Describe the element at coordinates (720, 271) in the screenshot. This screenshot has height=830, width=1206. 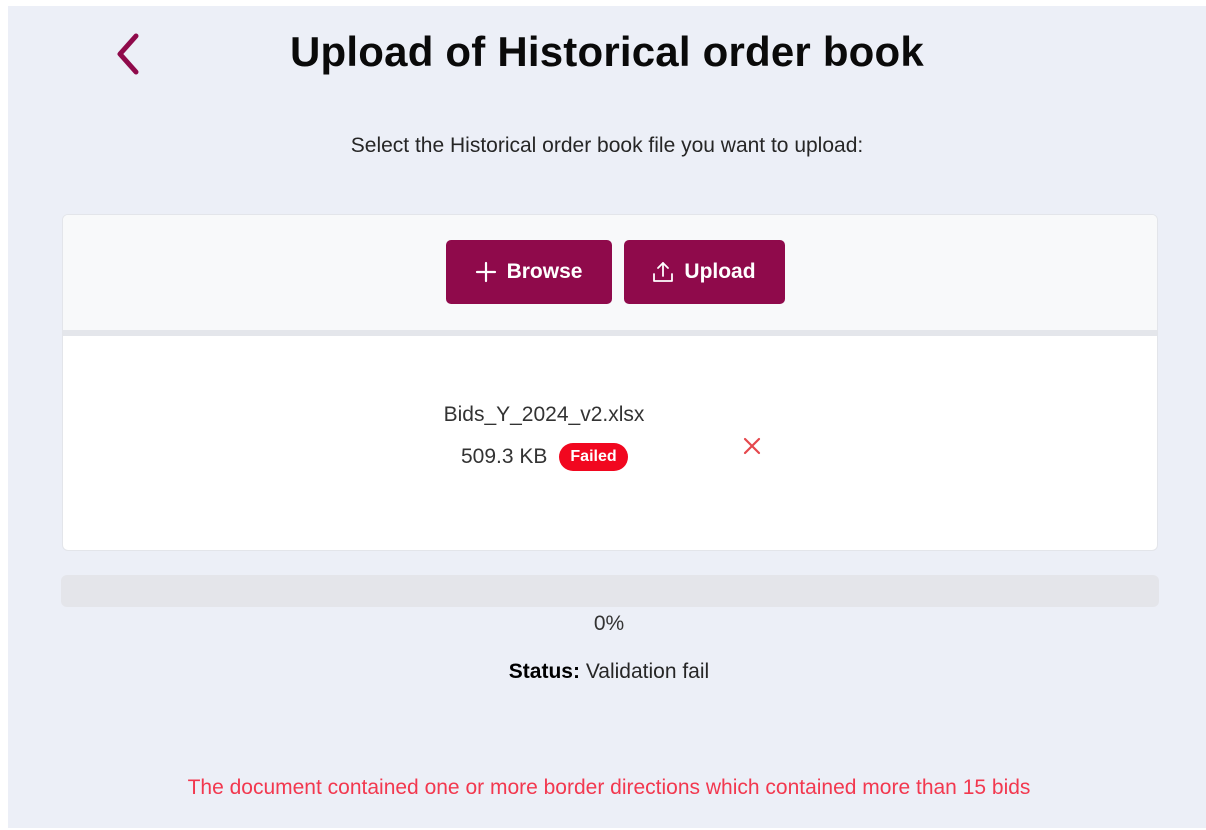
I see `upload-label: Upload` at that location.